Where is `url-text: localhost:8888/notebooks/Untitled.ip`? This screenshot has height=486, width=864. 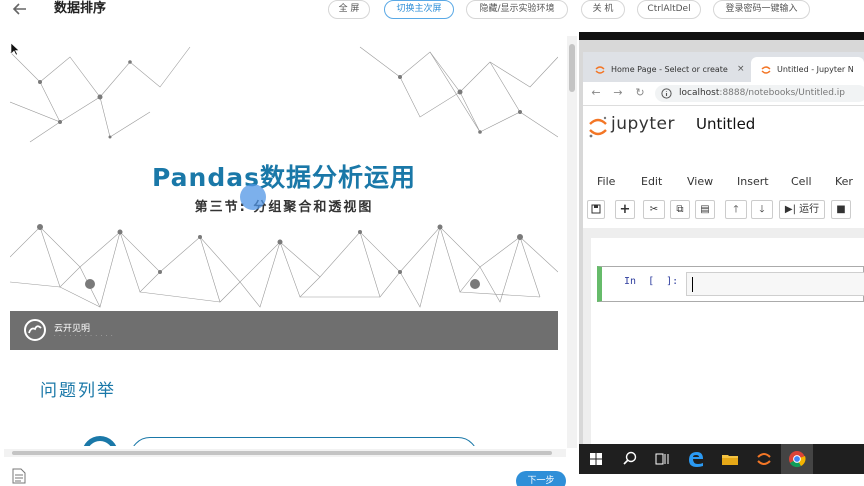 url-text: localhost:8888/notebooks/Untitled.ip is located at coordinates (762, 93).